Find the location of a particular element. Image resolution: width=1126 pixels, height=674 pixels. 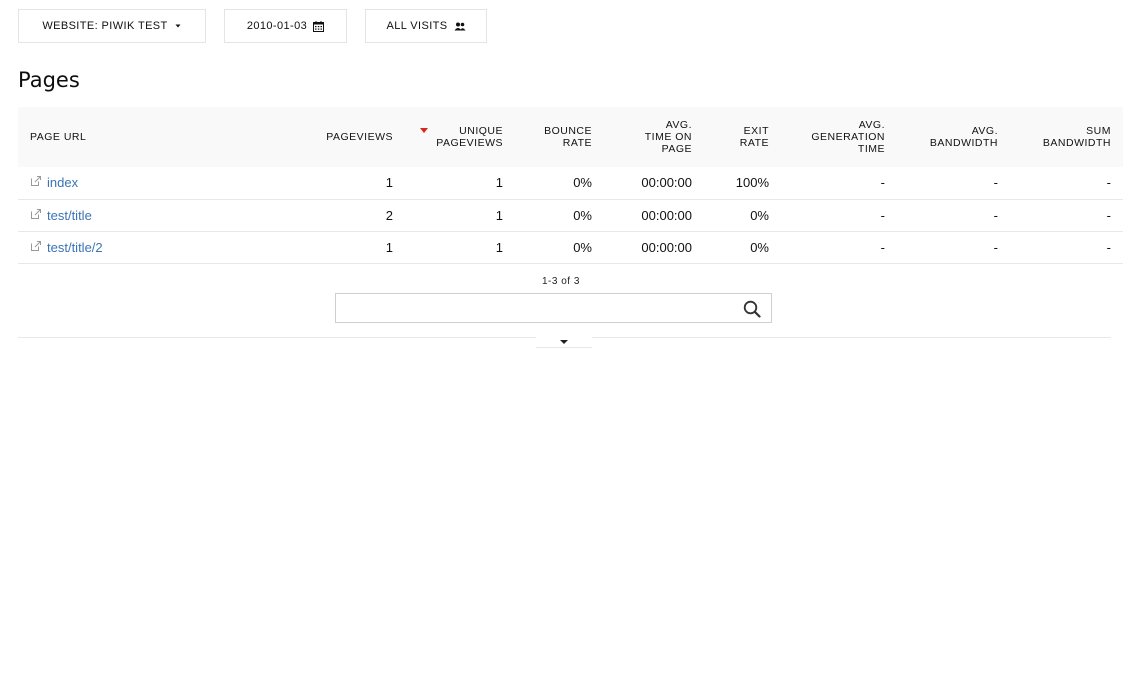

page-url-link: index is located at coordinates (62, 182).